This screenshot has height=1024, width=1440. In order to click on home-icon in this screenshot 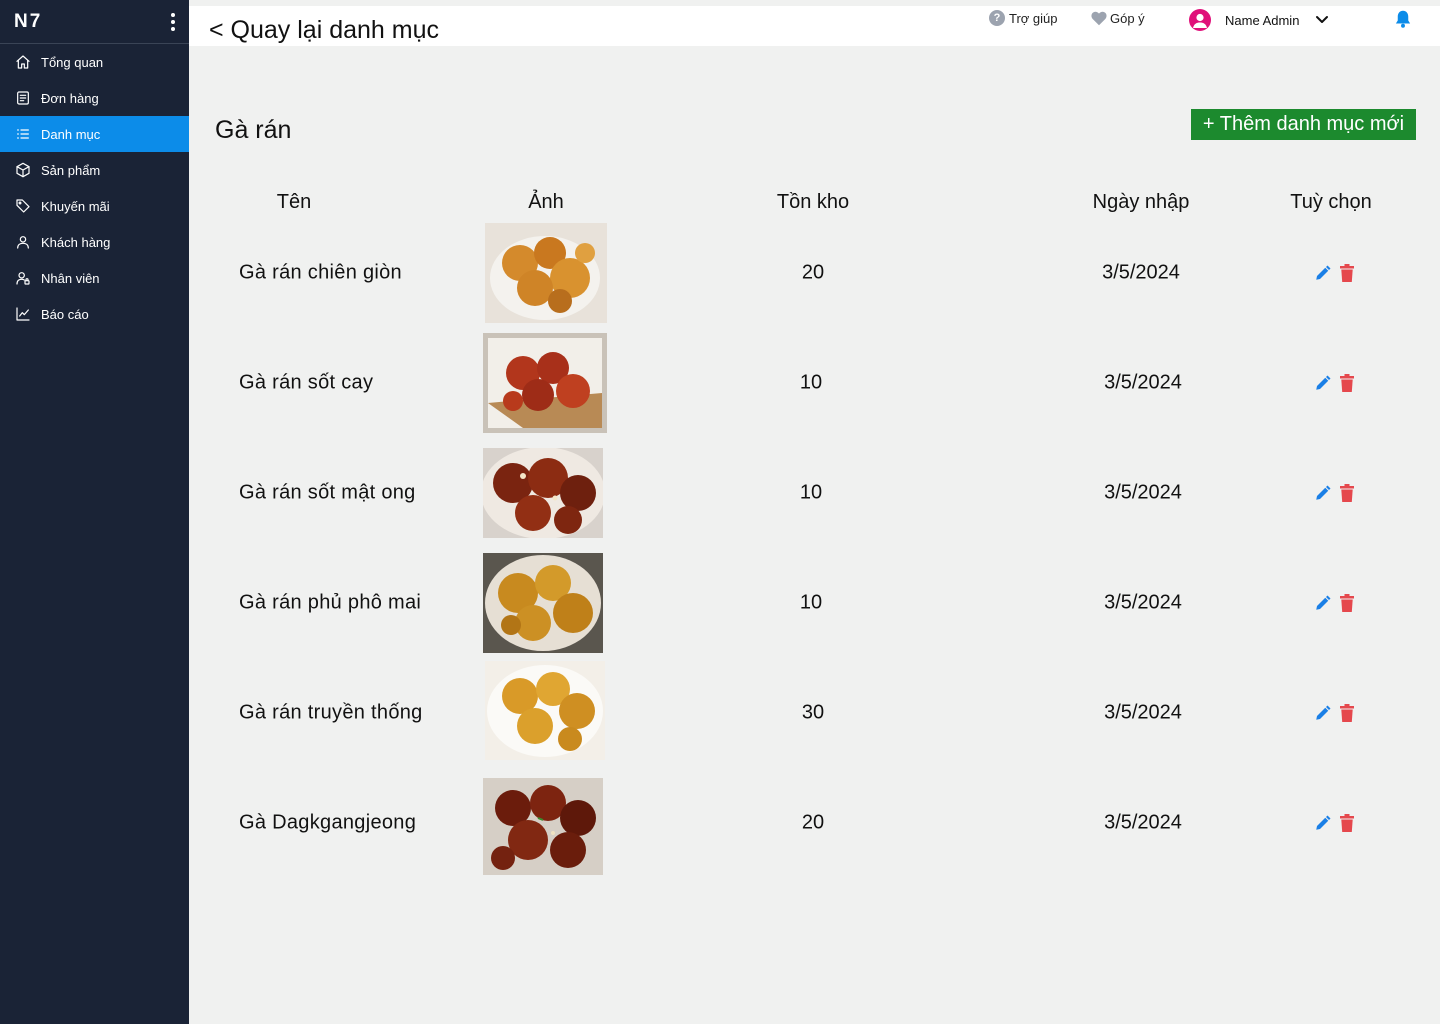, I will do `click(23, 62)`.